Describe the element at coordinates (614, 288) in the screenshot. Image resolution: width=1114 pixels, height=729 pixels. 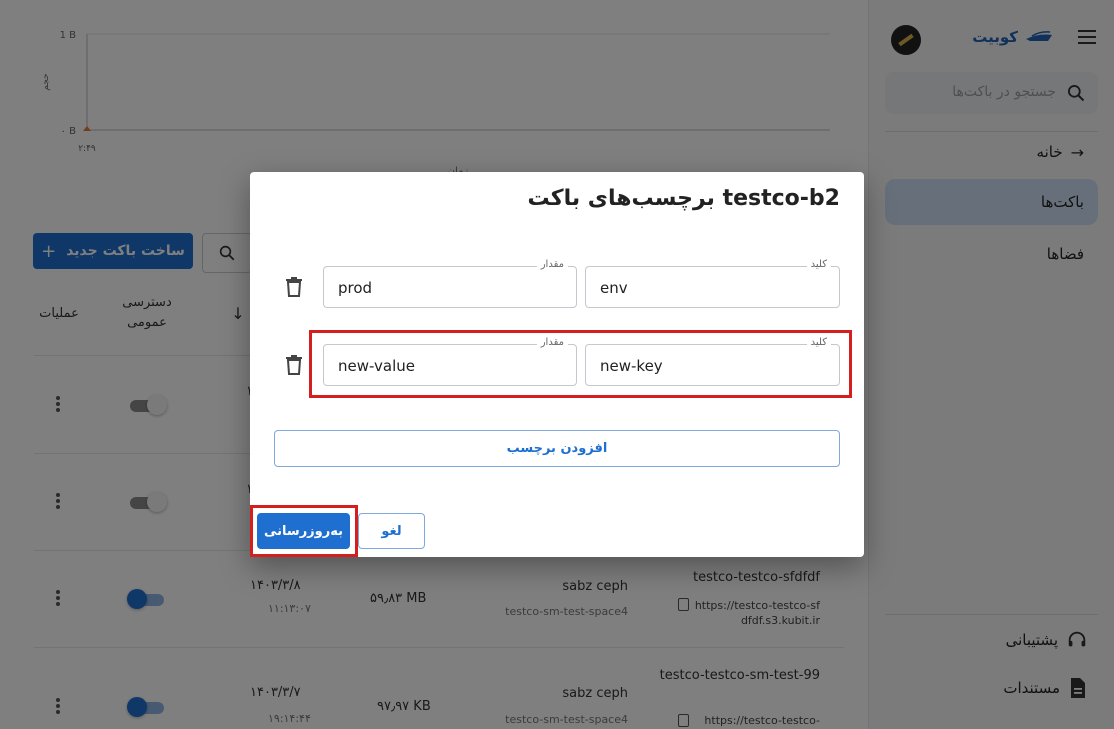
I see `tag-key-value: env` at that location.